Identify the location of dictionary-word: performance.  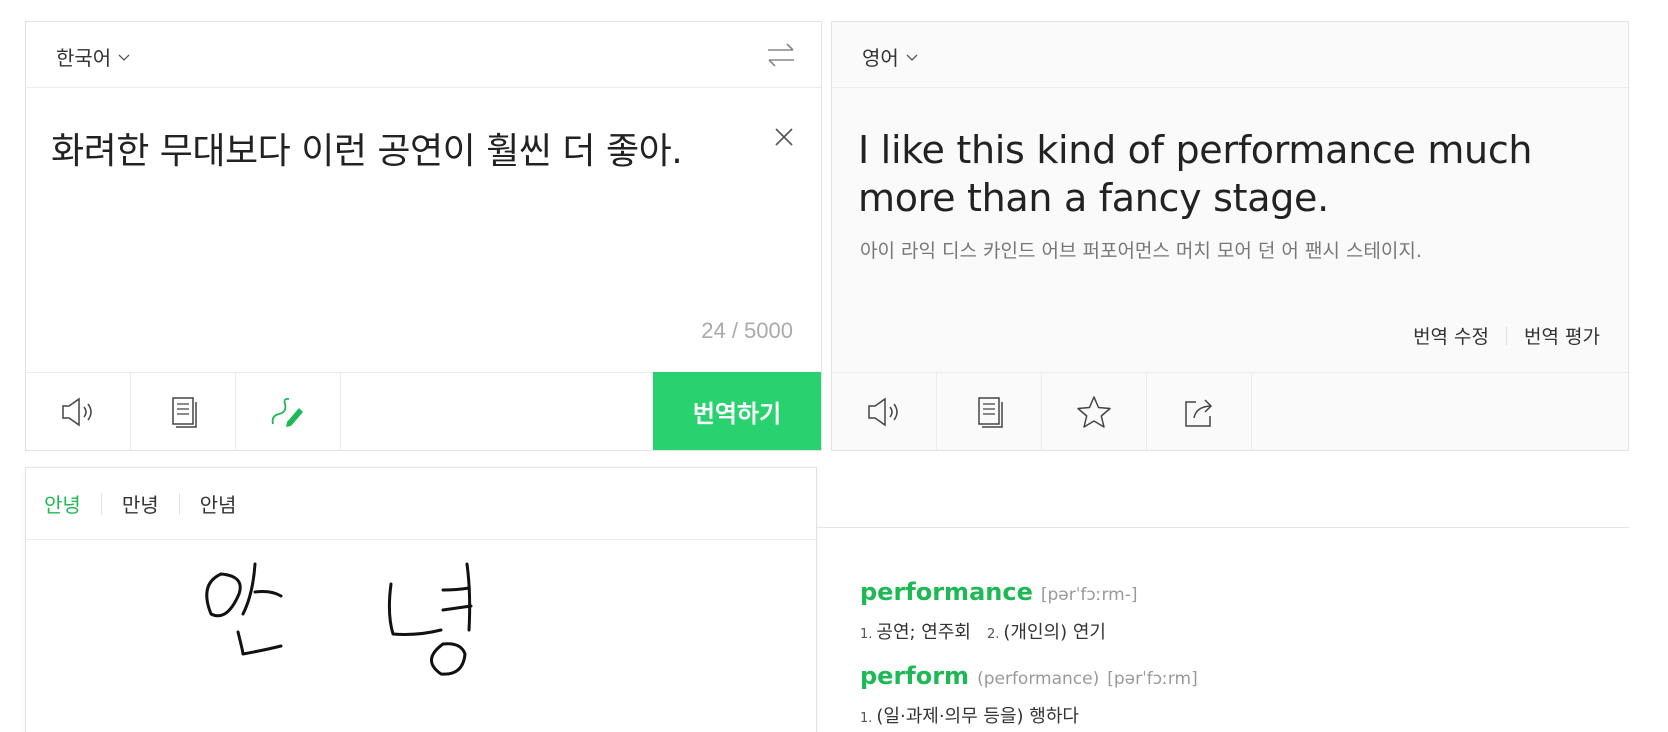
(946, 592).